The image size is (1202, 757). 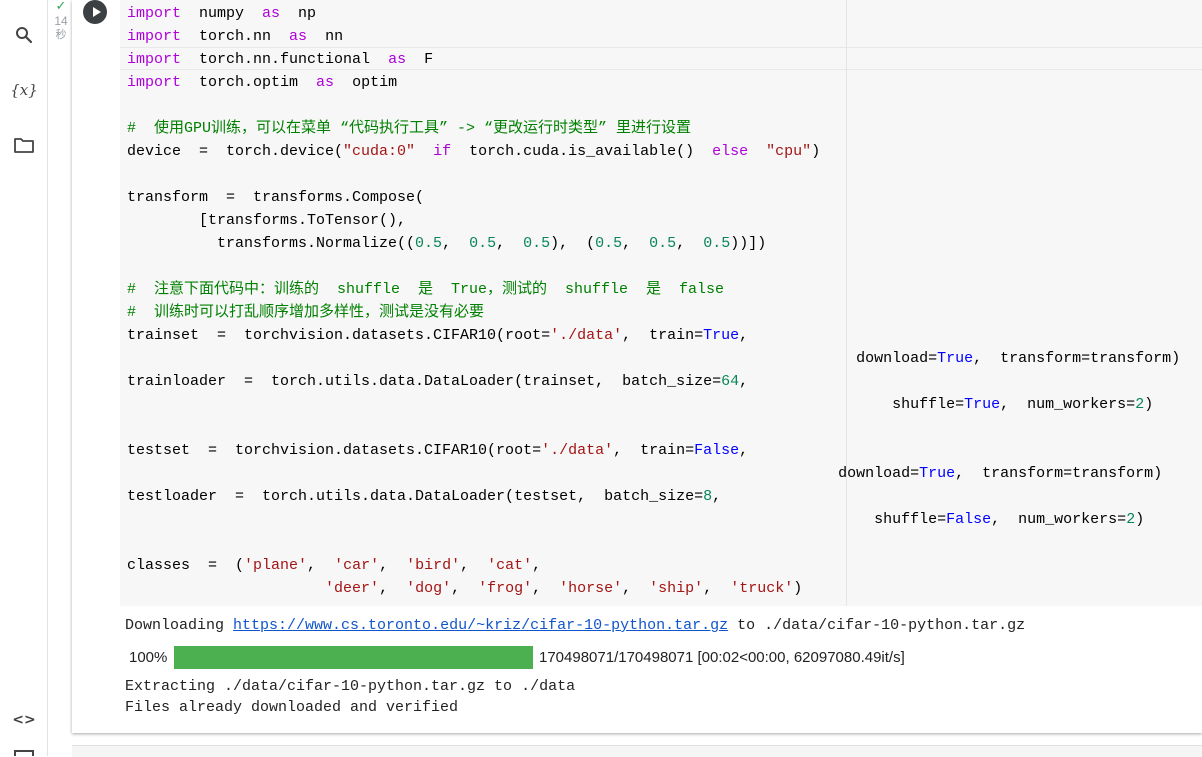 What do you see at coordinates (186, 565) in the screenshot?
I see `code-token: classes = (` at bounding box center [186, 565].